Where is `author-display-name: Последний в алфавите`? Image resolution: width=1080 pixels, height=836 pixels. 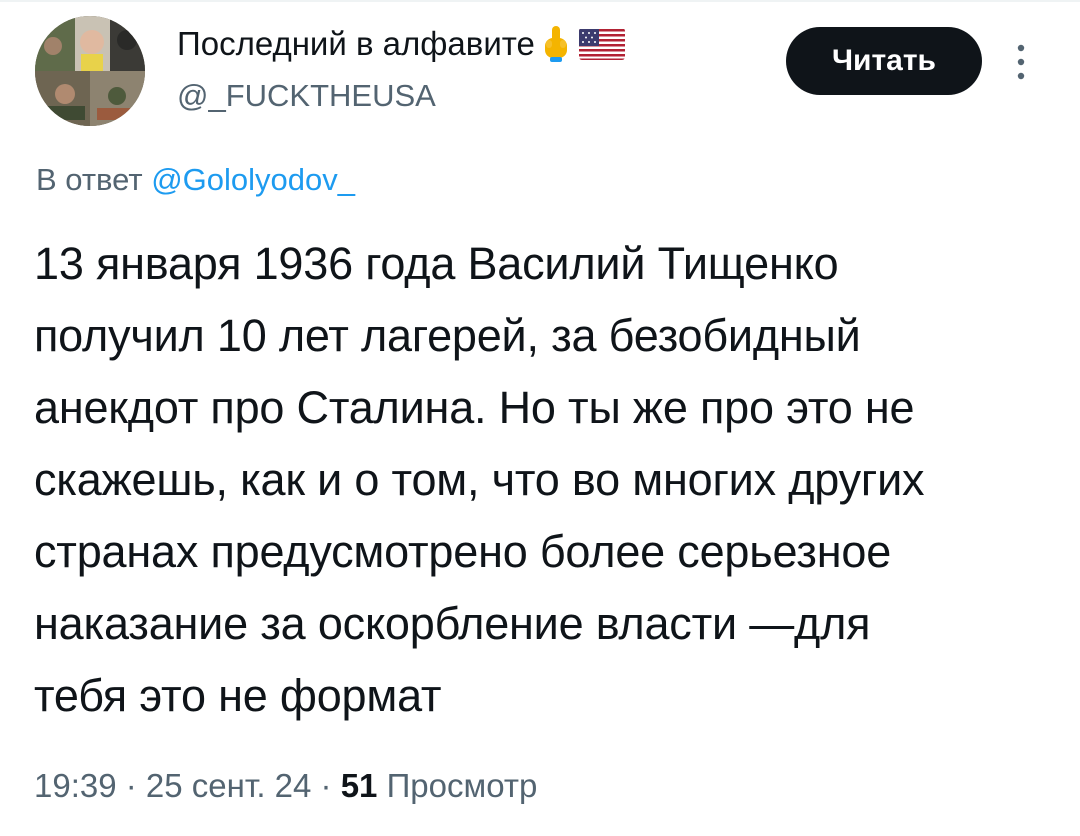 author-display-name: Последний в алфавите is located at coordinates (401, 44).